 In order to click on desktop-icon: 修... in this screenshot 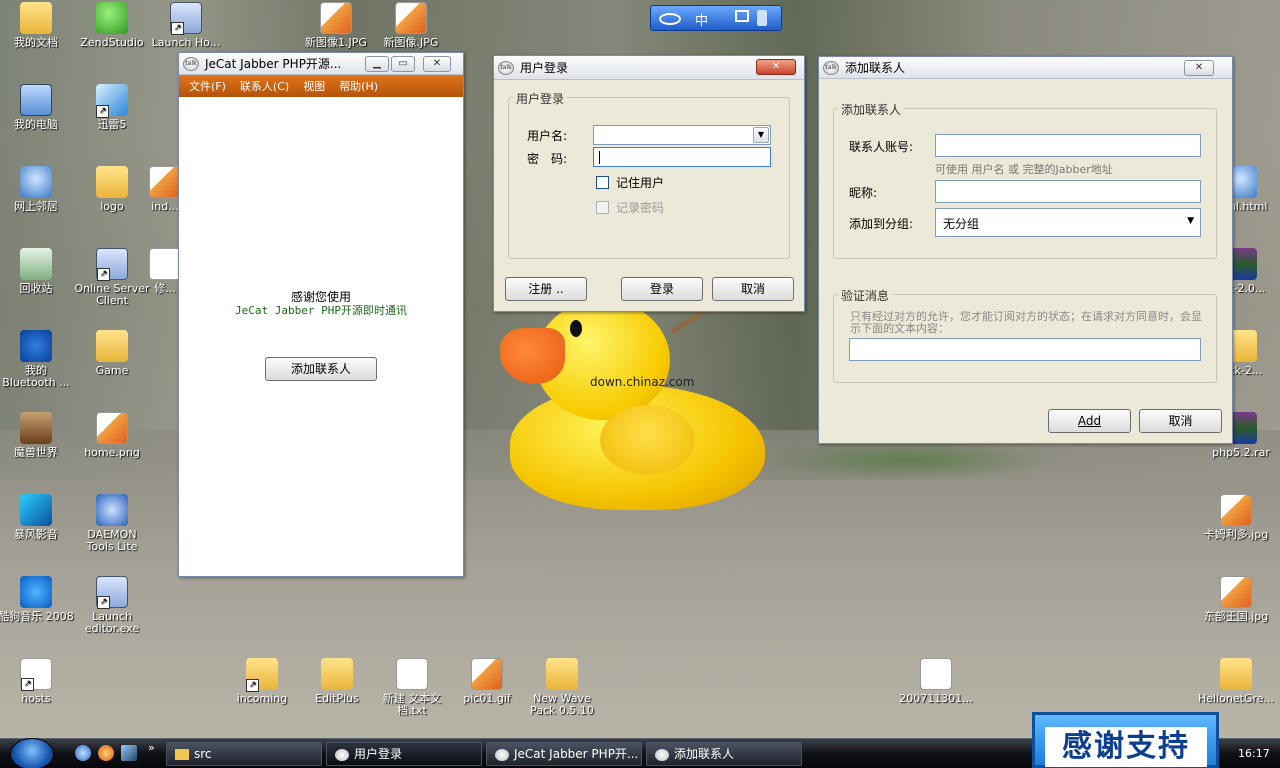, I will do `click(165, 271)`.